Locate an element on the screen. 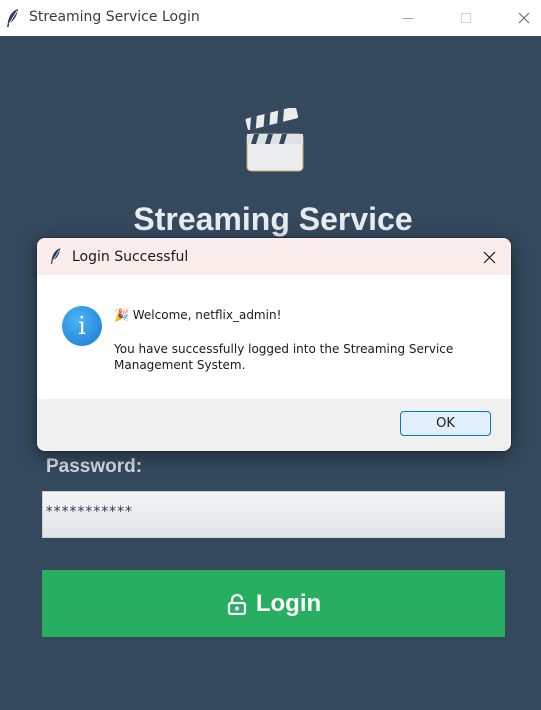  clapperboard-icon is located at coordinates (274, 140).